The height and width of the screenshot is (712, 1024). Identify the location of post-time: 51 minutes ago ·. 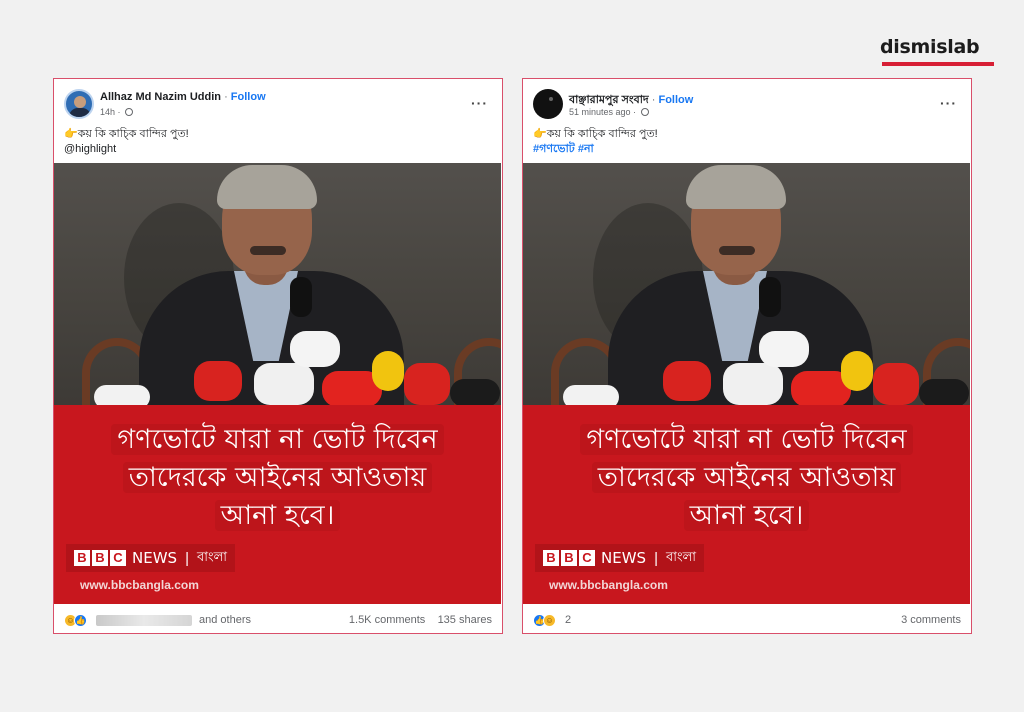
(602, 112).